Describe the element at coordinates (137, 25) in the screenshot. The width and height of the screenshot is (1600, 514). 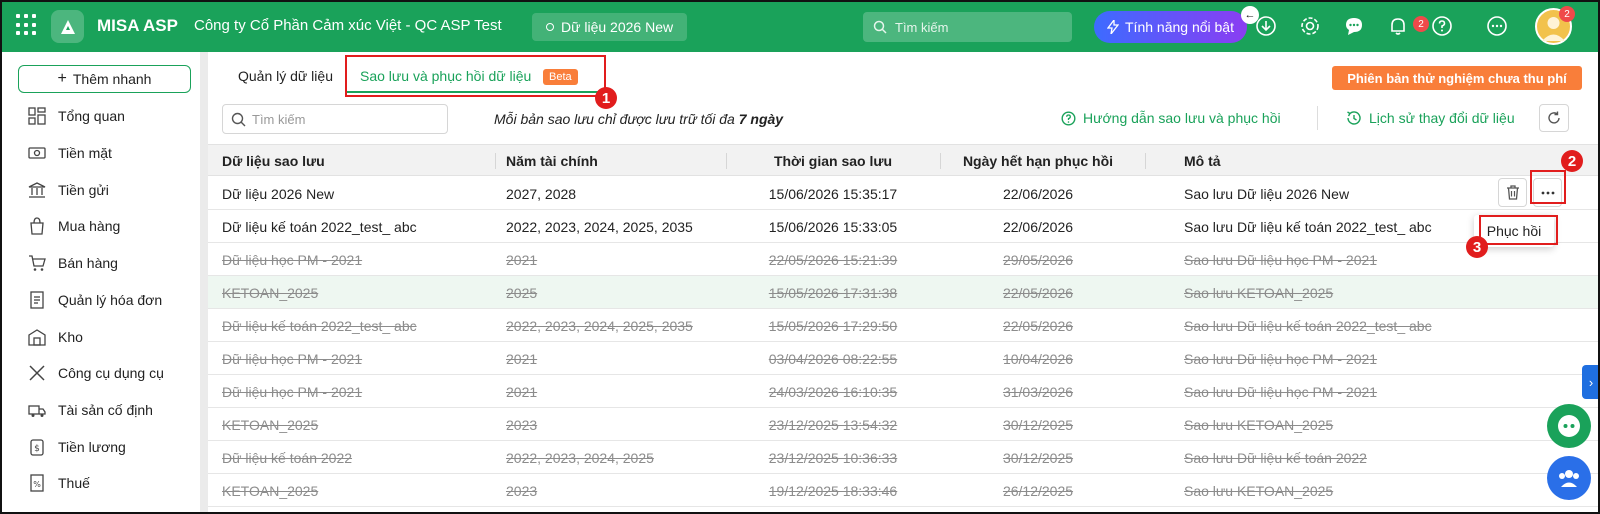
I see `brand-name: MISA ASP` at that location.